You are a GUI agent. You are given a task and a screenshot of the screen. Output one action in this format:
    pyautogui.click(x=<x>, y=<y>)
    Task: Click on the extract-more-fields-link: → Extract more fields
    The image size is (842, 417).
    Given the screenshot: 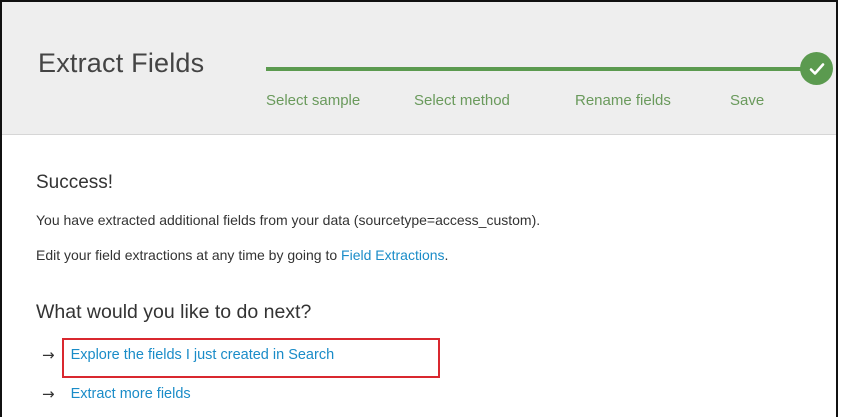 What is the action you would take?
    pyautogui.click(x=116, y=394)
    